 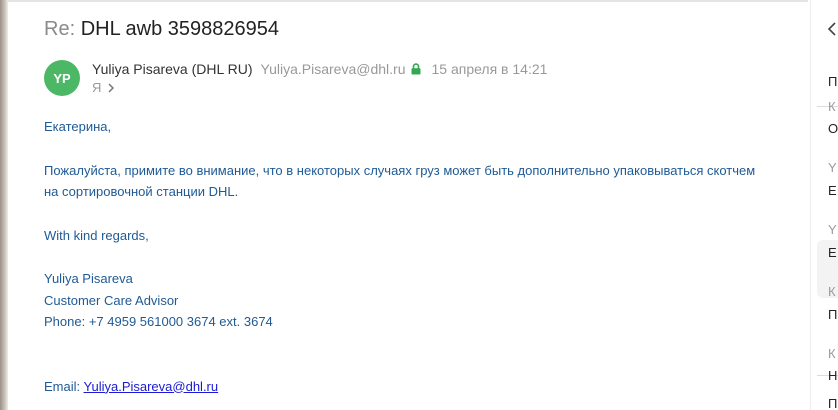 What do you see at coordinates (832, 375) in the screenshot?
I see `thread-item-text: Н` at bounding box center [832, 375].